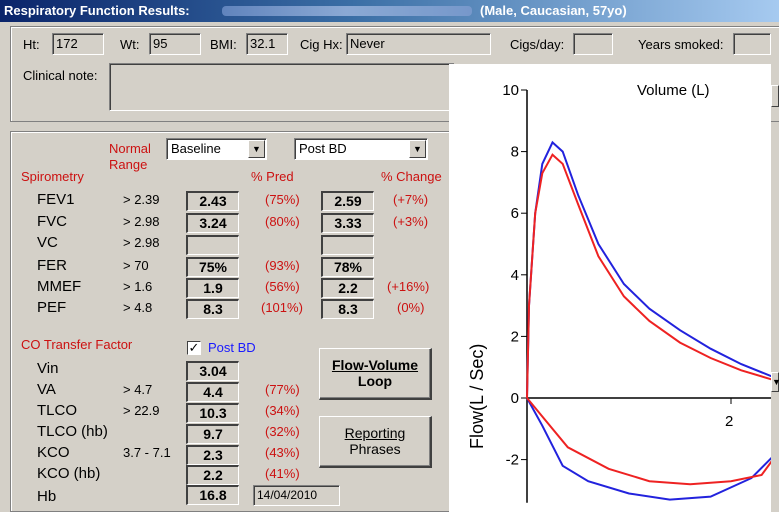 This screenshot has width=779, height=512. I want to click on post-value: 2.59, so click(347, 201).